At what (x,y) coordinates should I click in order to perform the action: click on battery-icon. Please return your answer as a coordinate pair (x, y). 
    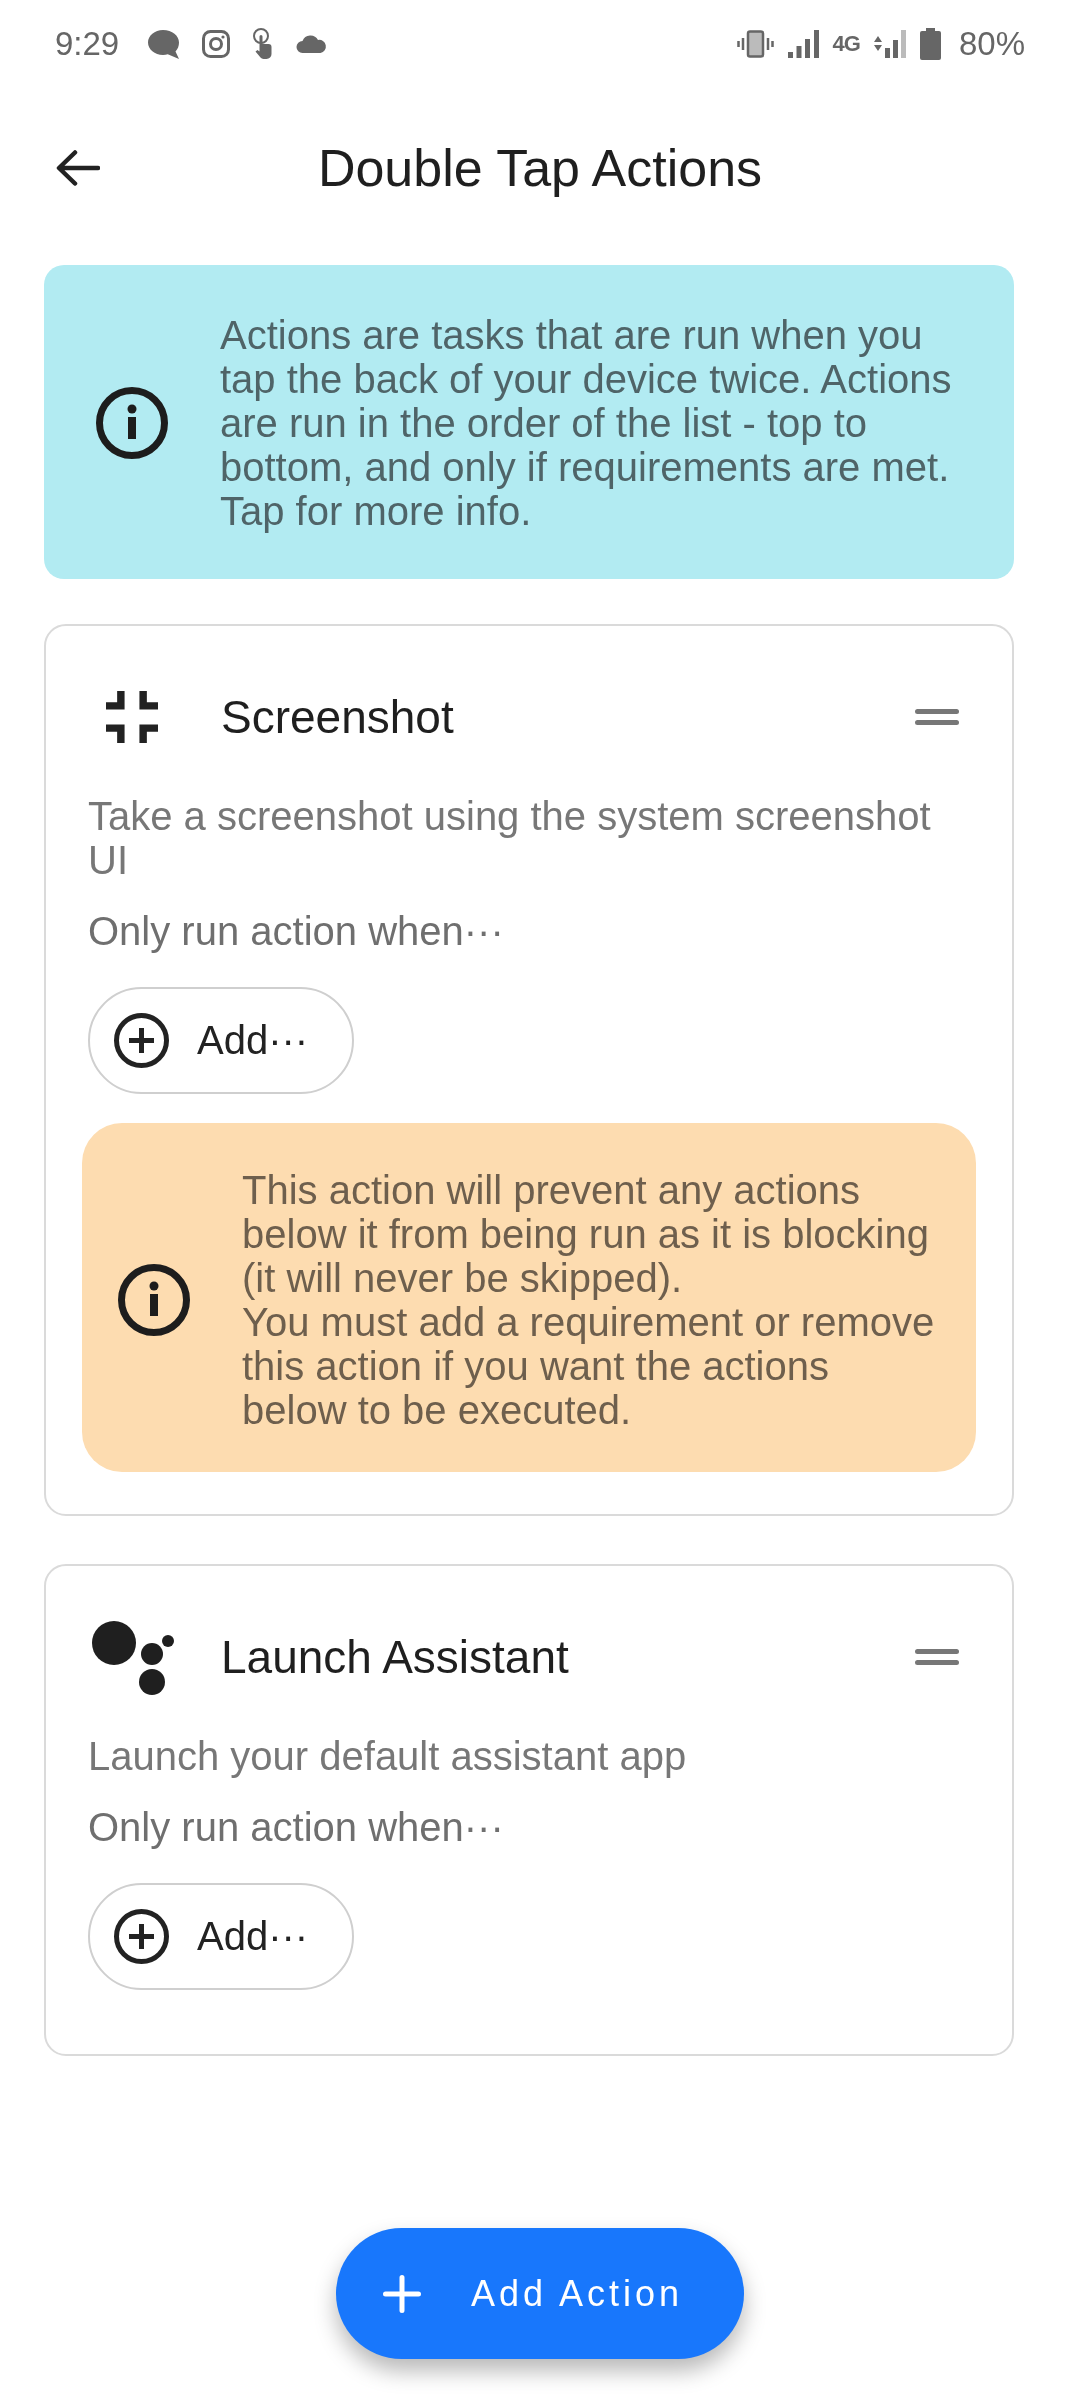
    Looking at the image, I should click on (930, 44).